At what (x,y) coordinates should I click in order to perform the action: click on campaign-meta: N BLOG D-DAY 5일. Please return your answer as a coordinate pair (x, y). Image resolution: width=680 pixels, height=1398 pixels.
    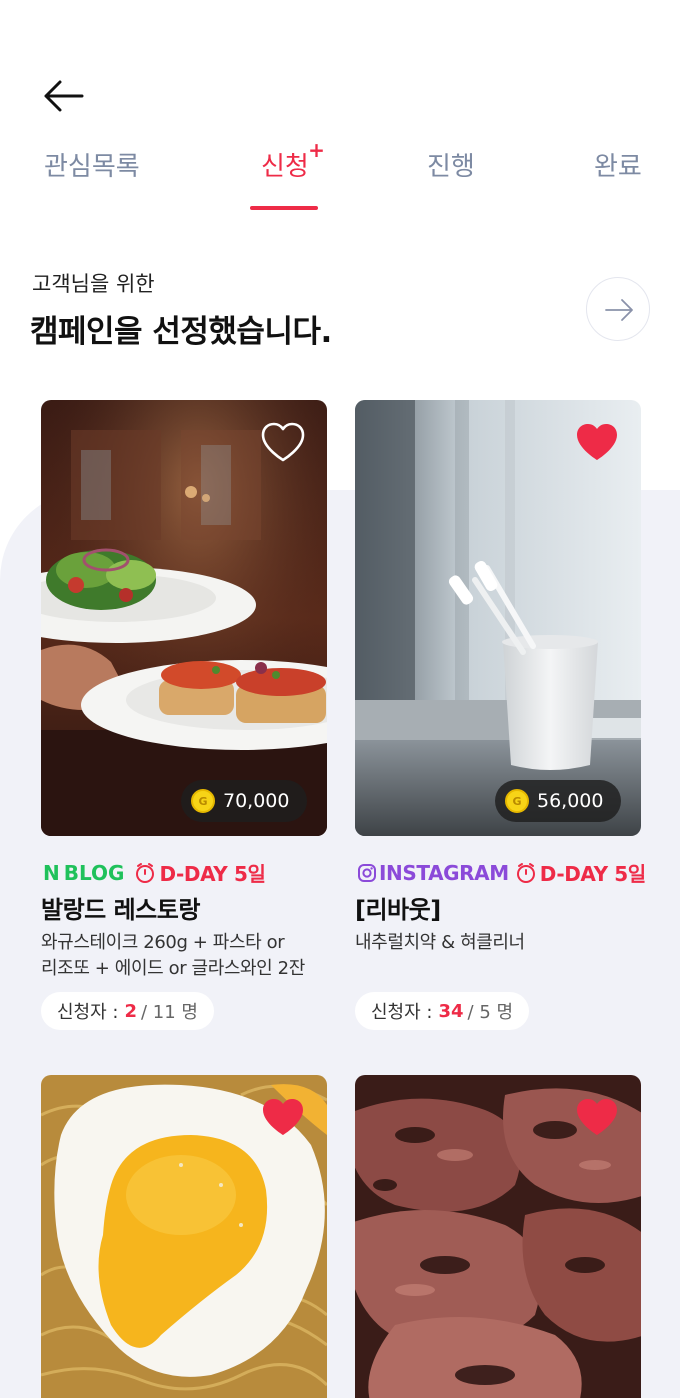
    Looking at the image, I should click on (154, 872).